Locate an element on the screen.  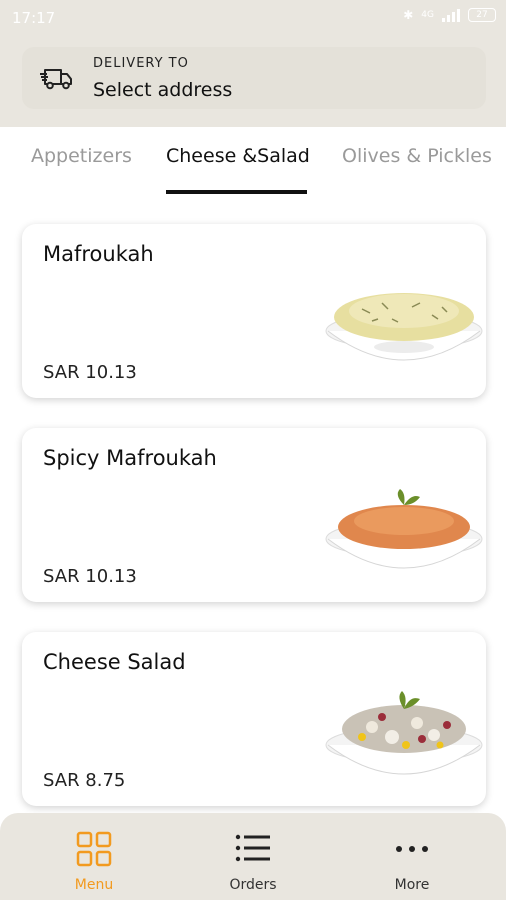
grid-icon is located at coordinates (94, 849).